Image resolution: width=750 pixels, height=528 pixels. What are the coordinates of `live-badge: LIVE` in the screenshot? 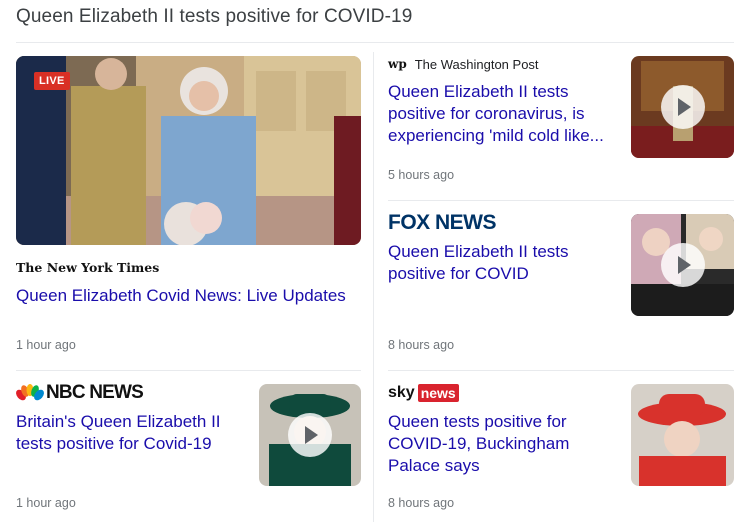 It's located at (52, 81).